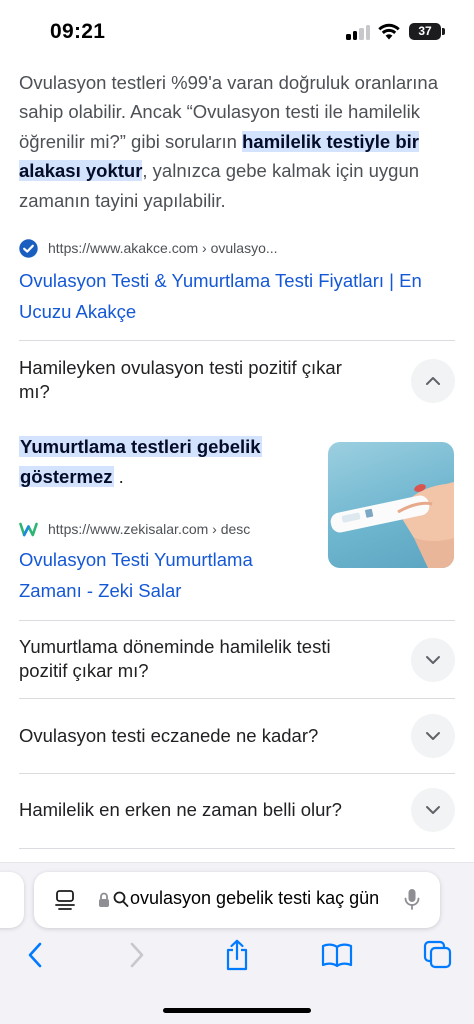 This screenshot has width=474, height=1024. I want to click on faq-source-title-line1: Ovulasyon Testi Yumurtlama, so click(136, 559).